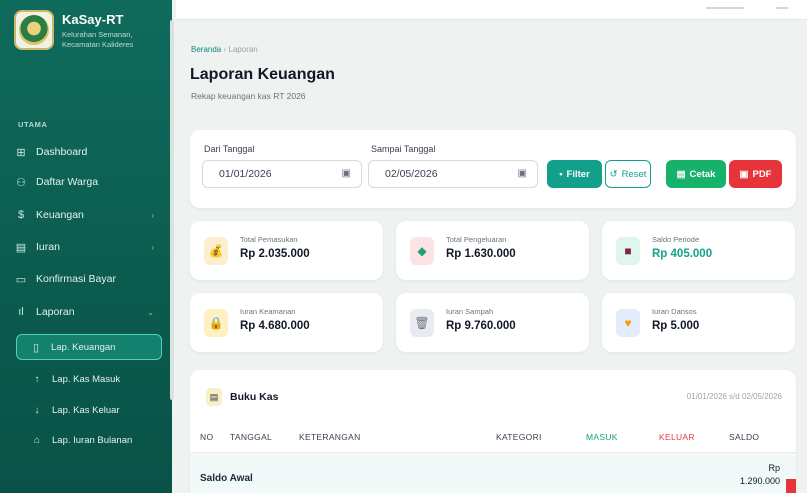 The image size is (807, 493). Describe the element at coordinates (248, 96) in the screenshot. I see `page-subtitle: Rekap keuangan kas RT 2026` at that location.